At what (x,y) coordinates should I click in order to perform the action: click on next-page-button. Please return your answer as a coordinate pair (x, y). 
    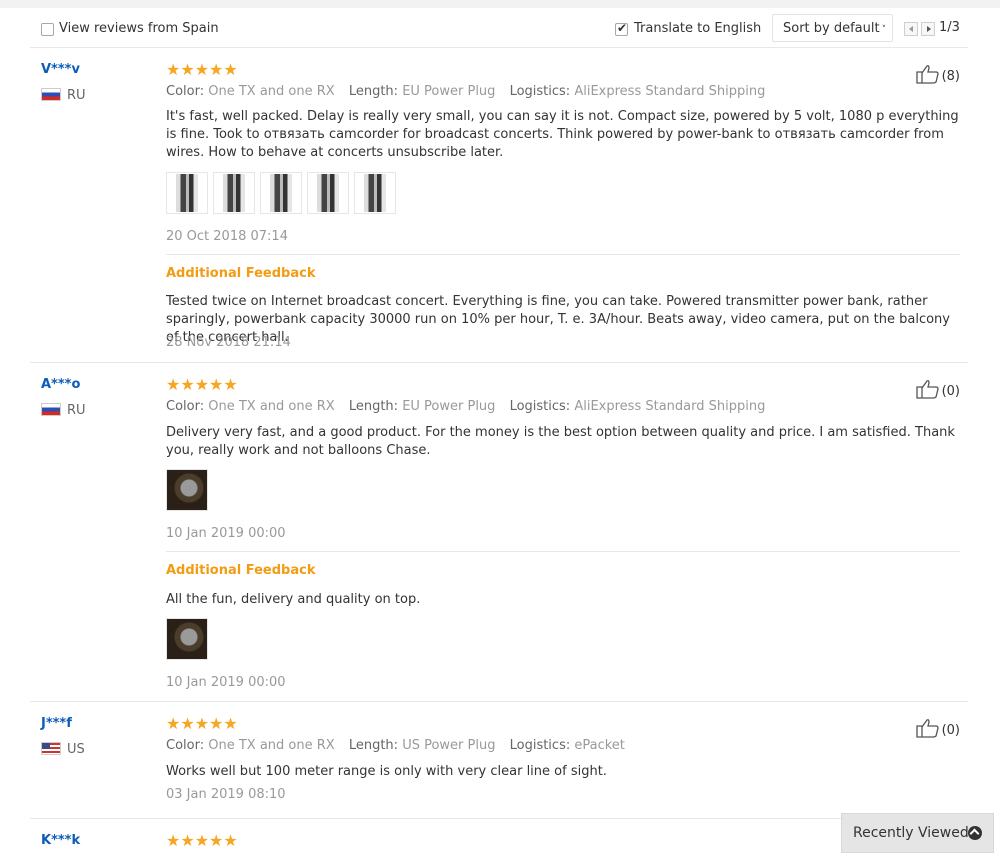
    Looking at the image, I should click on (928, 29).